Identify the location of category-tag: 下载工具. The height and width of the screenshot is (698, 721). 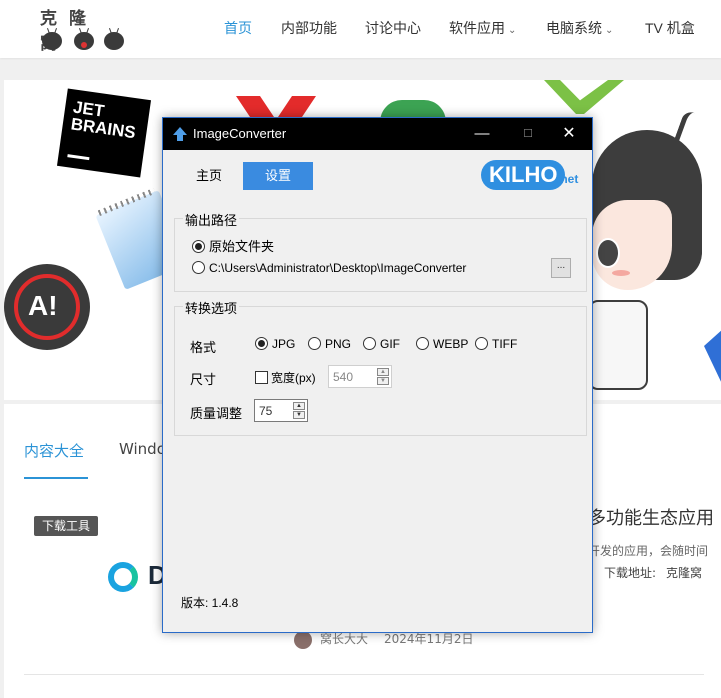
(66, 526).